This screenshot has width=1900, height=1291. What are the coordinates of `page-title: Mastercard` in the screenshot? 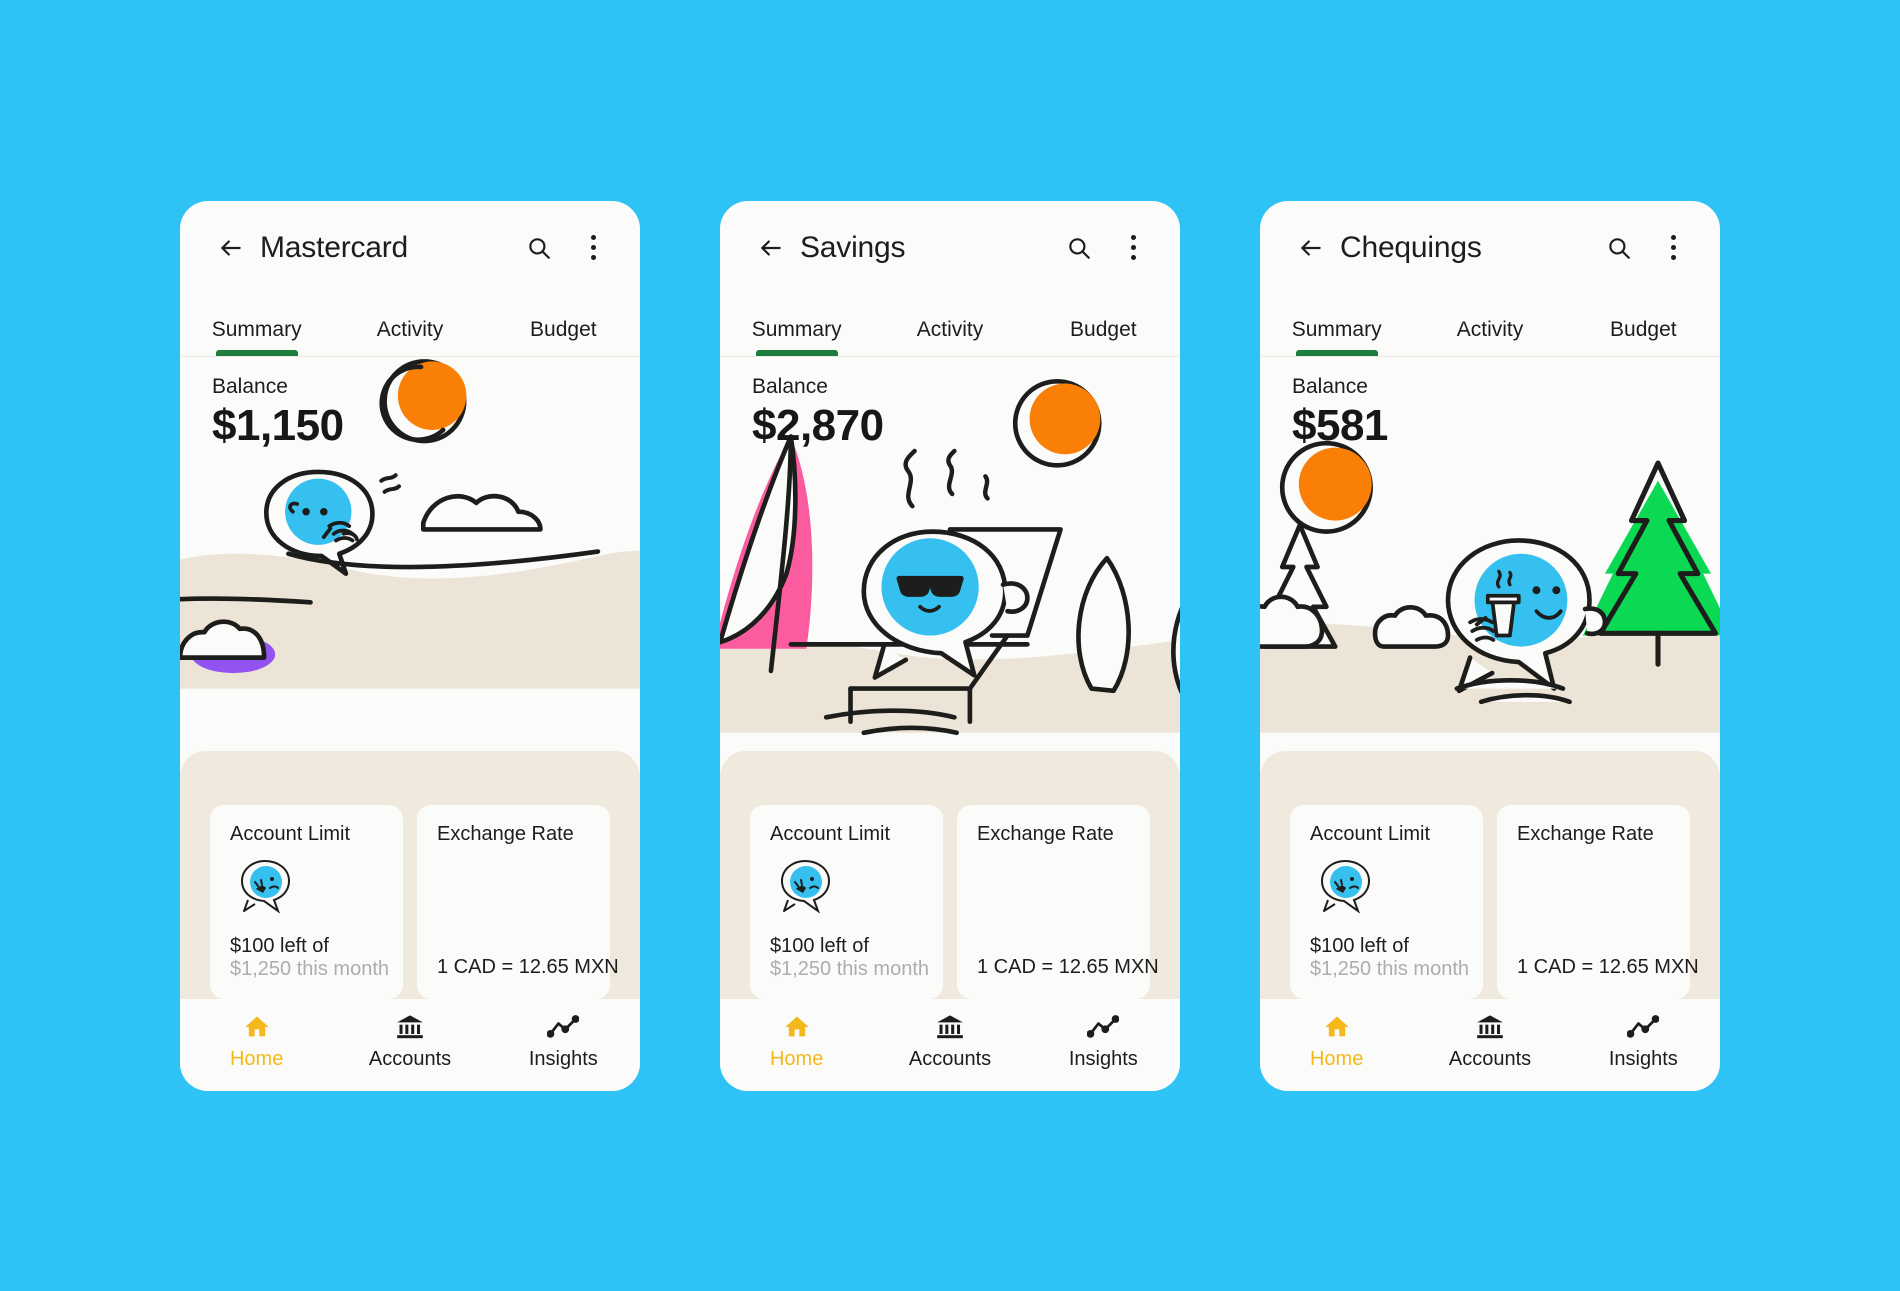 It's located at (334, 247).